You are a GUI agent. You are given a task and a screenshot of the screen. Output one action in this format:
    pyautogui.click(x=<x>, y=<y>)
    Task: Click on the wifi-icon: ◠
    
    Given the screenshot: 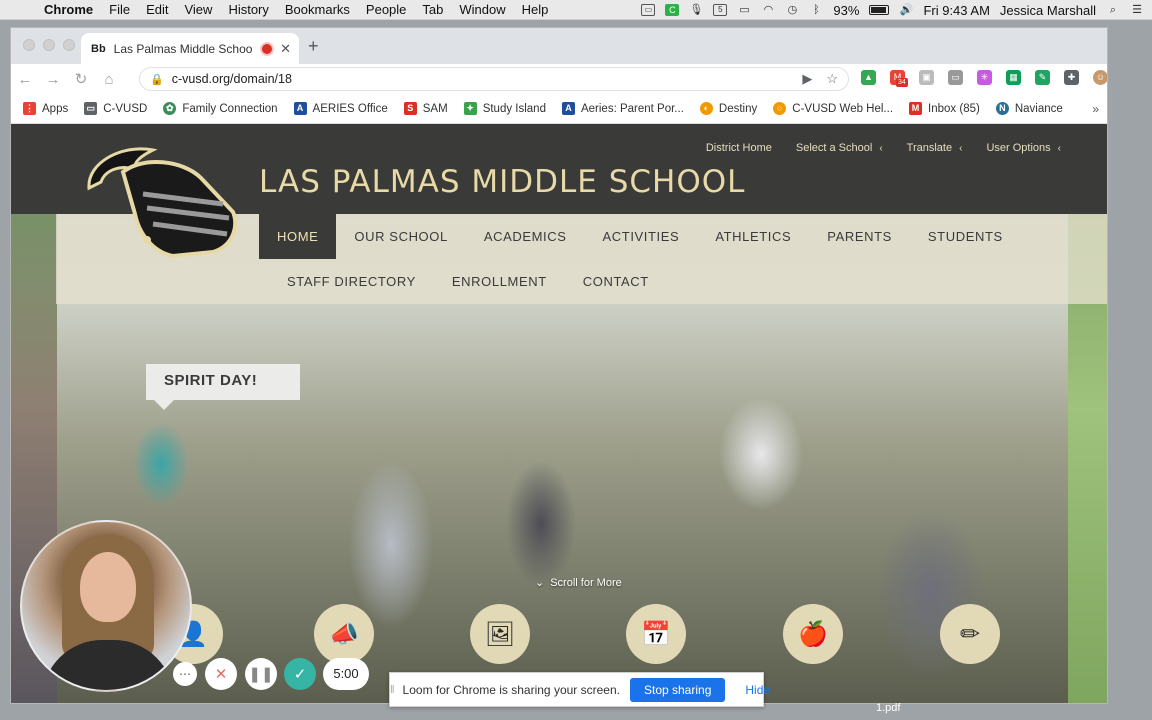 What is the action you would take?
    pyautogui.click(x=768, y=10)
    